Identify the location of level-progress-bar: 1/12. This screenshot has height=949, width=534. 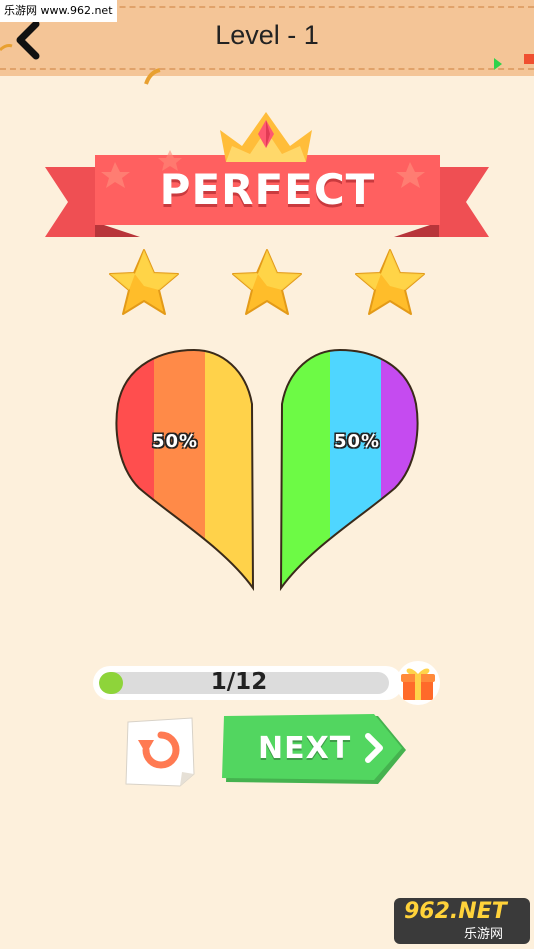
(248, 683).